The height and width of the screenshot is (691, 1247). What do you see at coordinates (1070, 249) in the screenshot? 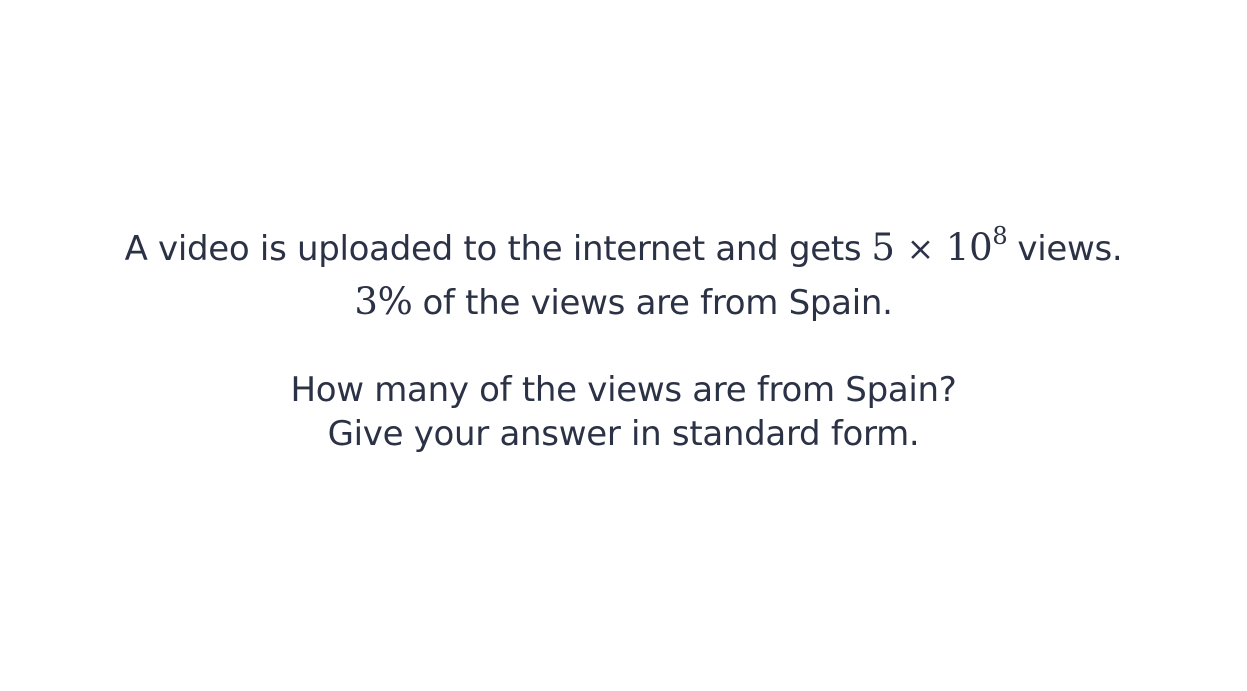
I see `views-suffix: views.` at bounding box center [1070, 249].